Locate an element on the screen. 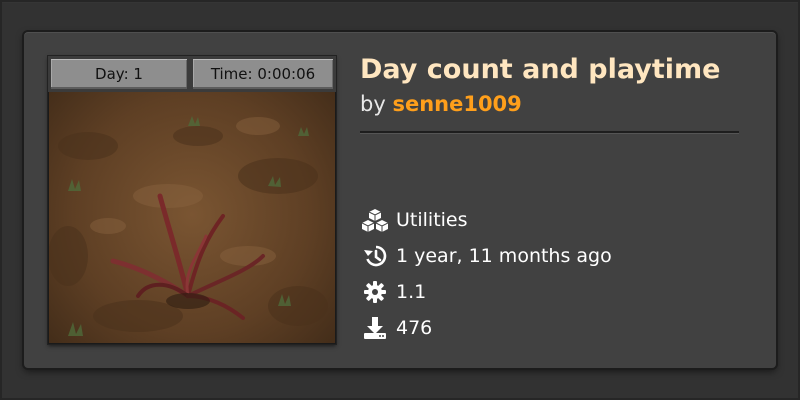  category-row: Utilities is located at coordinates (415, 220).